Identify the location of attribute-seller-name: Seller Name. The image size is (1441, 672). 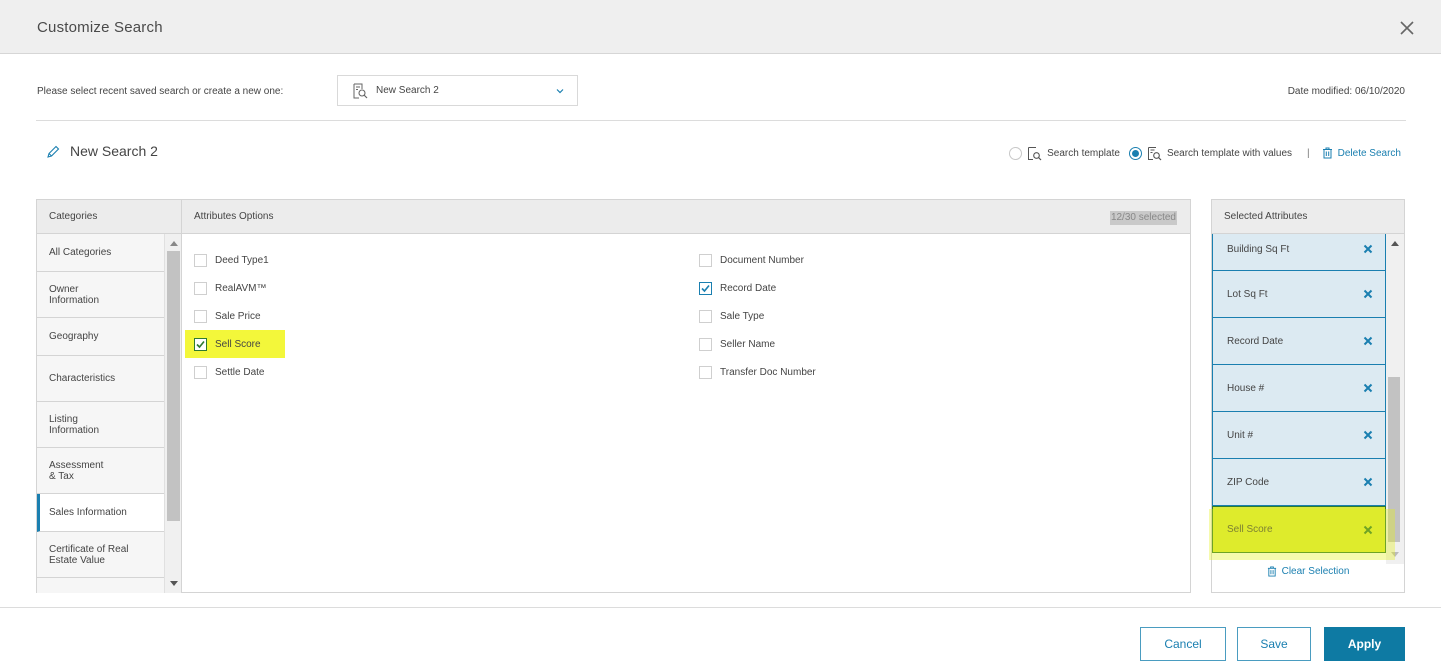
(757, 344).